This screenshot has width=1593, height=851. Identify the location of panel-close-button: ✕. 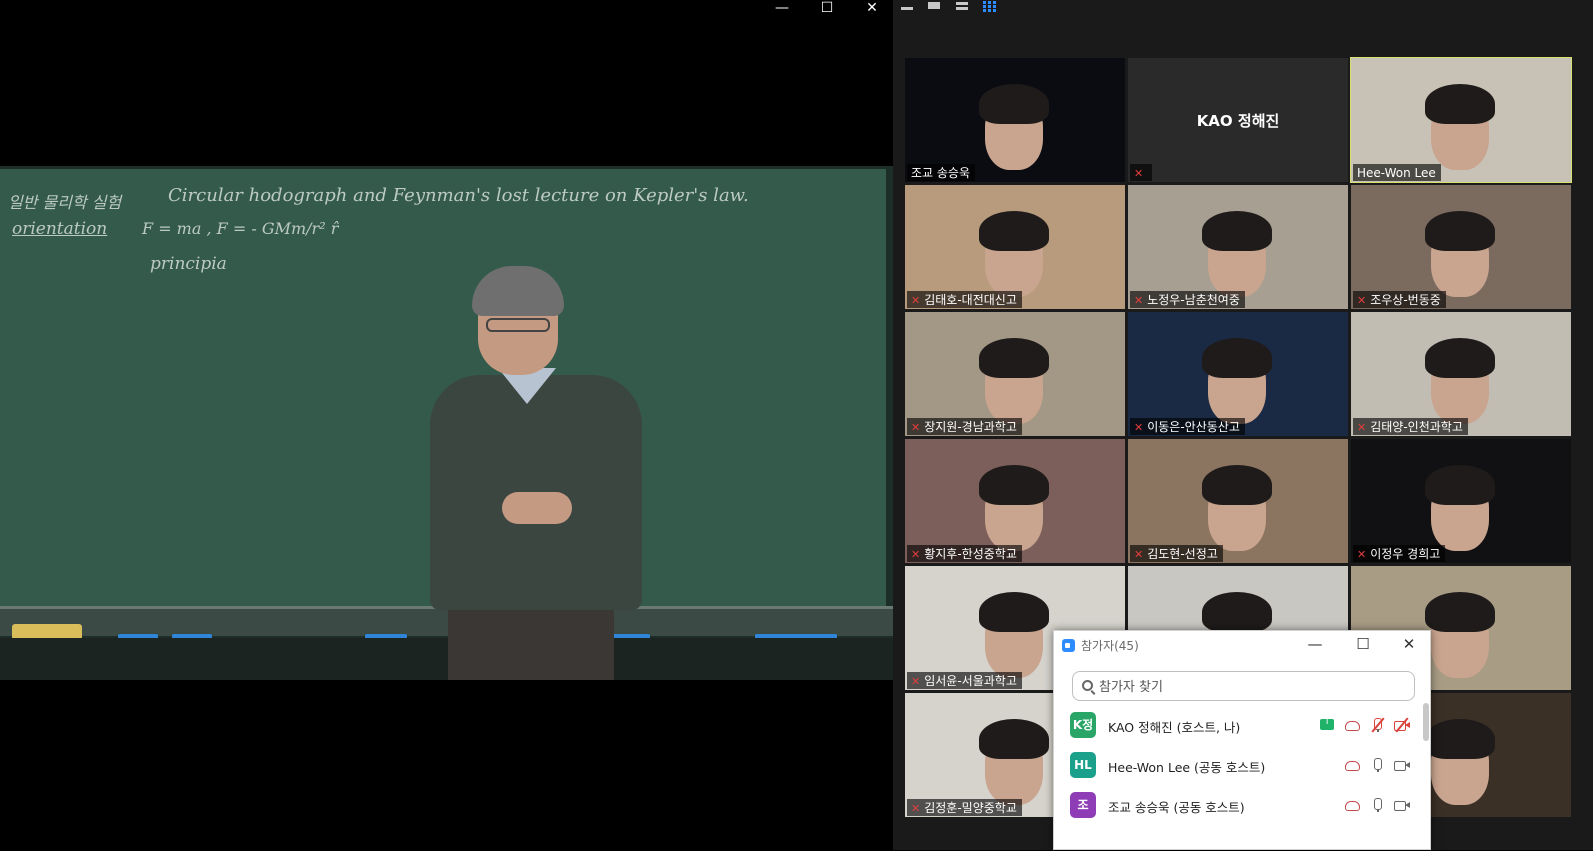
(1409, 644).